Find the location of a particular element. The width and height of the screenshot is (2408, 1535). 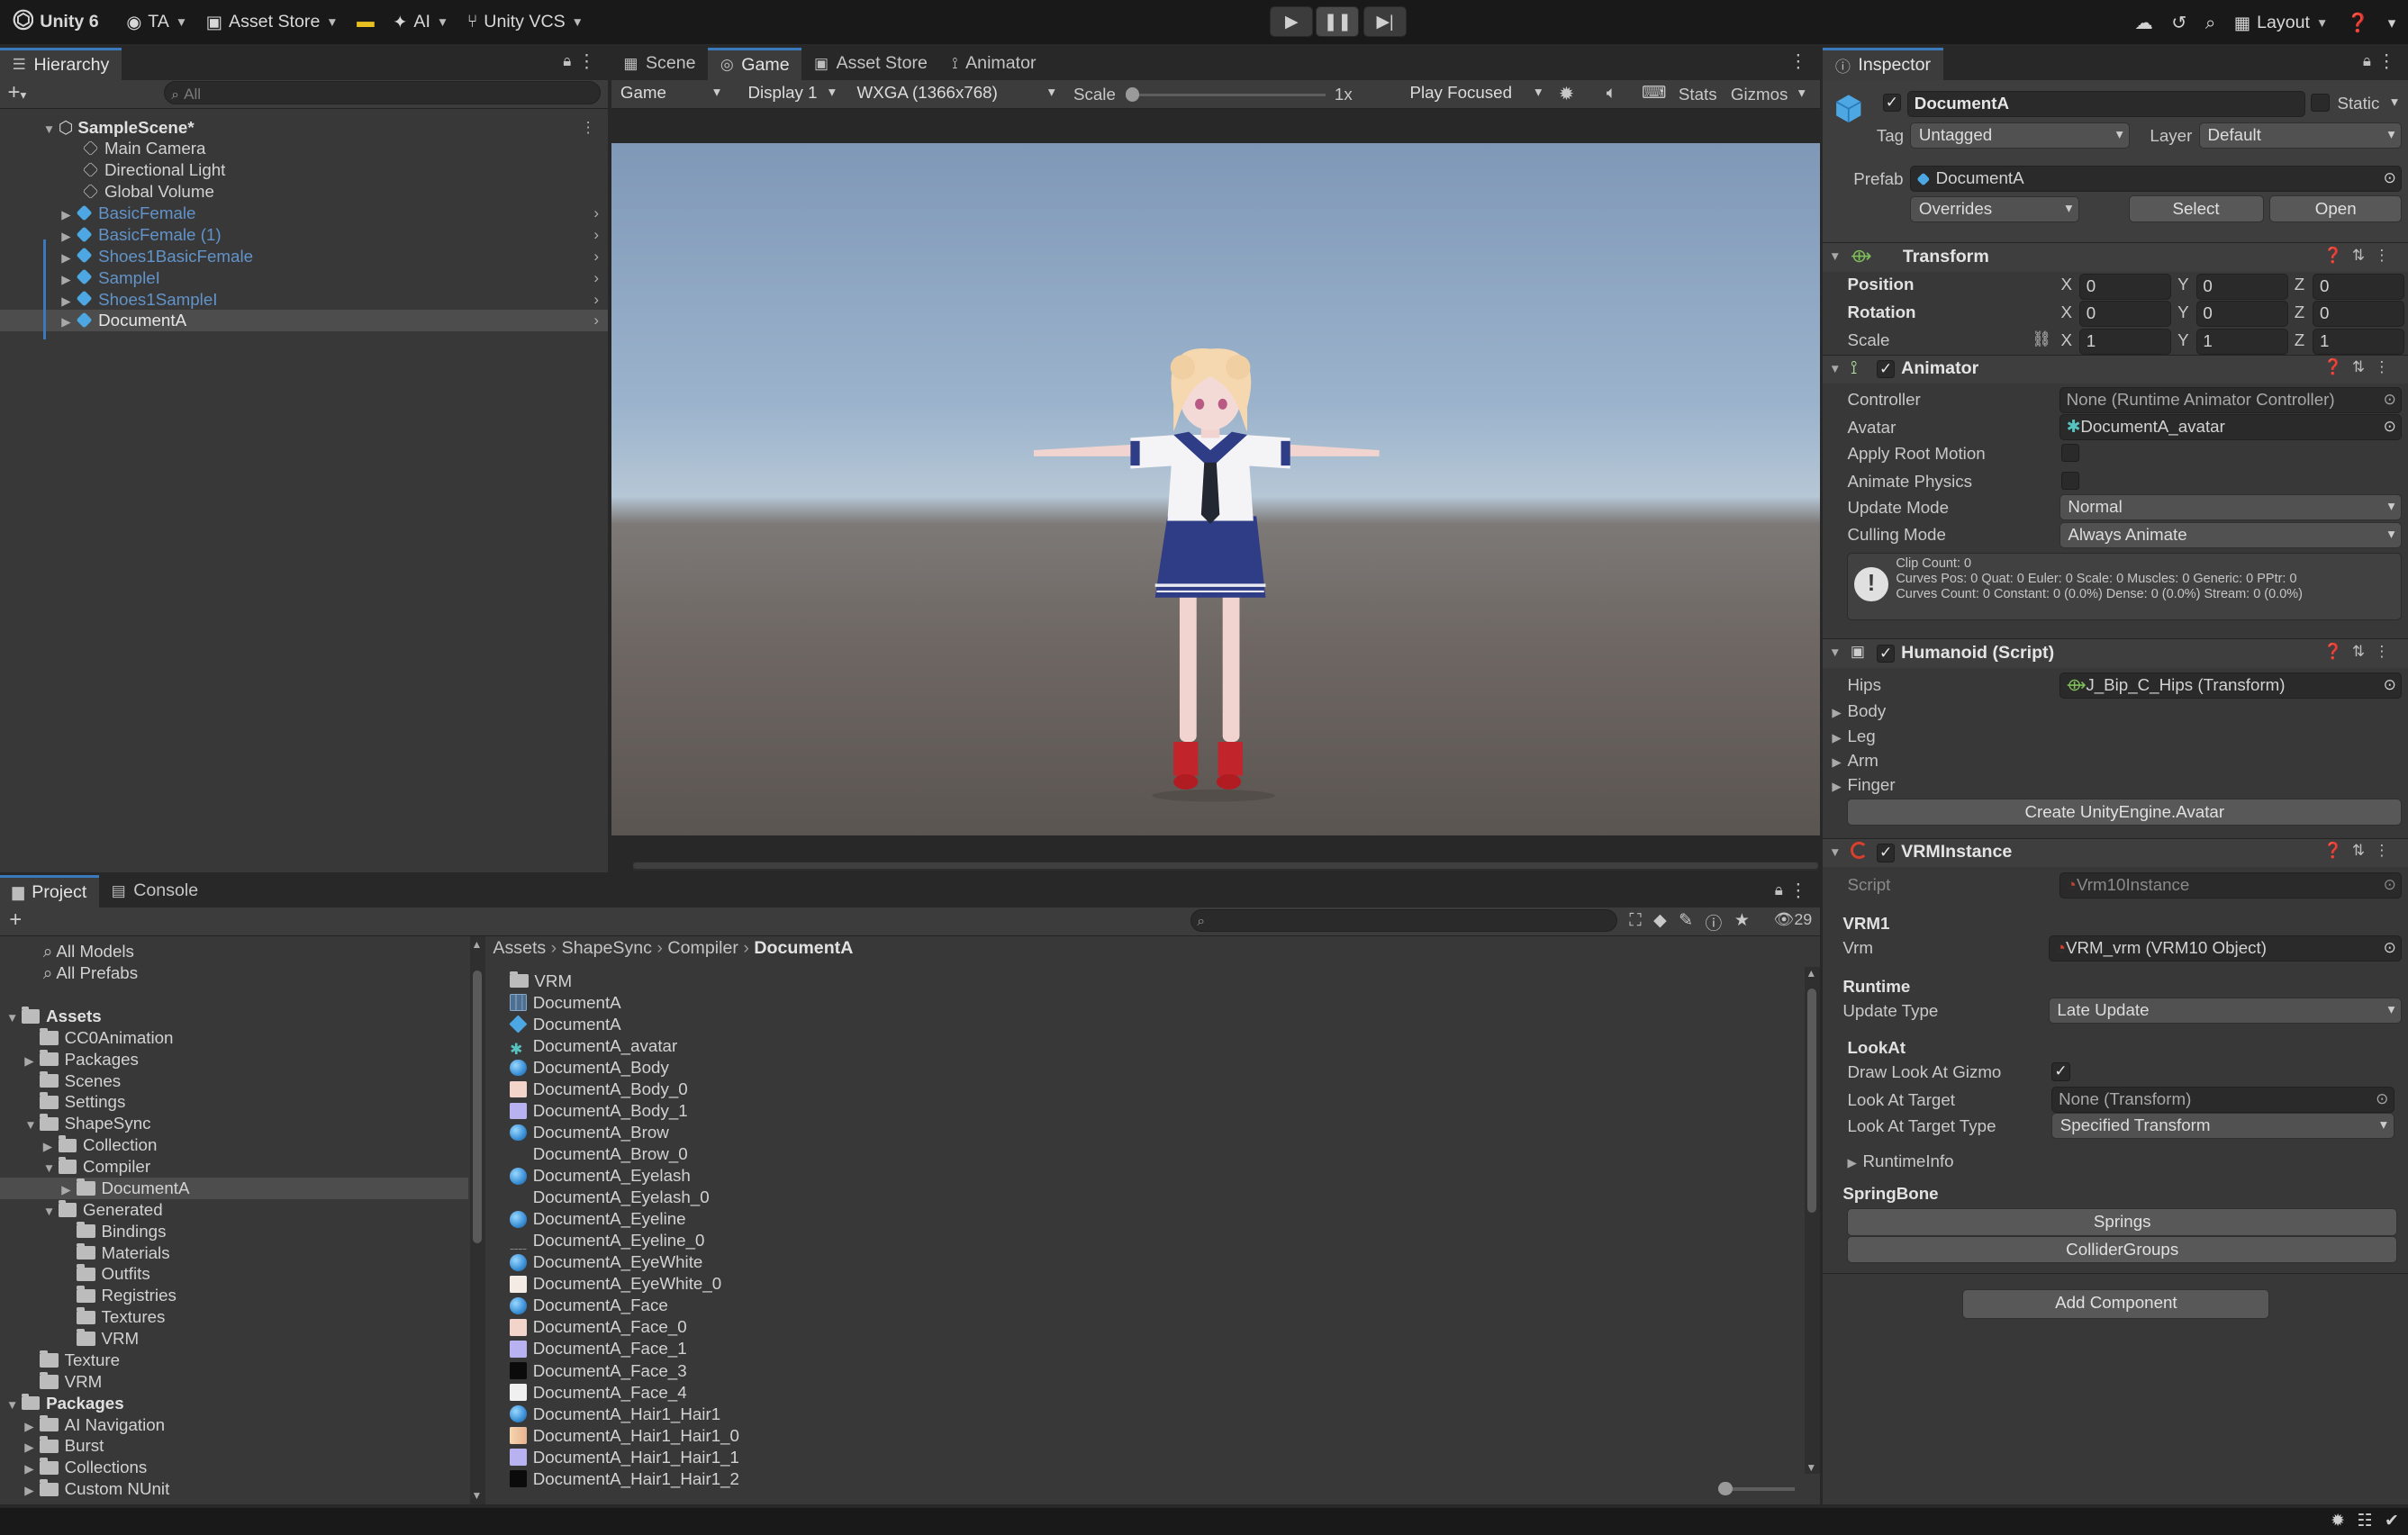

hierarchy-item: ▶ DocumentA › is located at coordinates (304, 321).